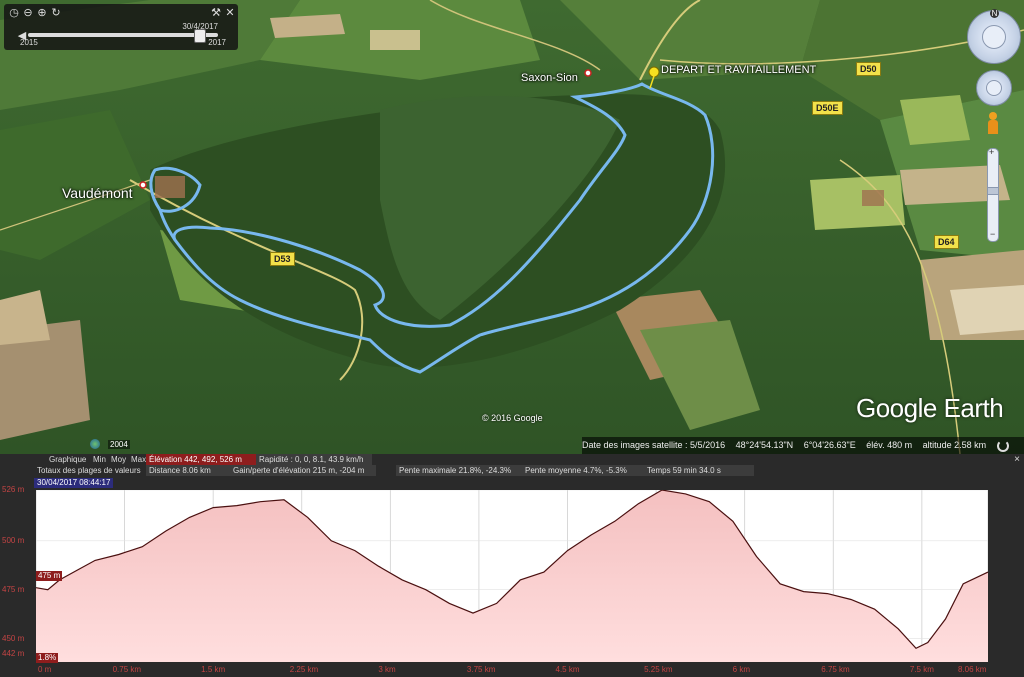  What do you see at coordinates (189, 470) in the screenshot?
I see `distance-stat: Distance 8.06 km` at bounding box center [189, 470].